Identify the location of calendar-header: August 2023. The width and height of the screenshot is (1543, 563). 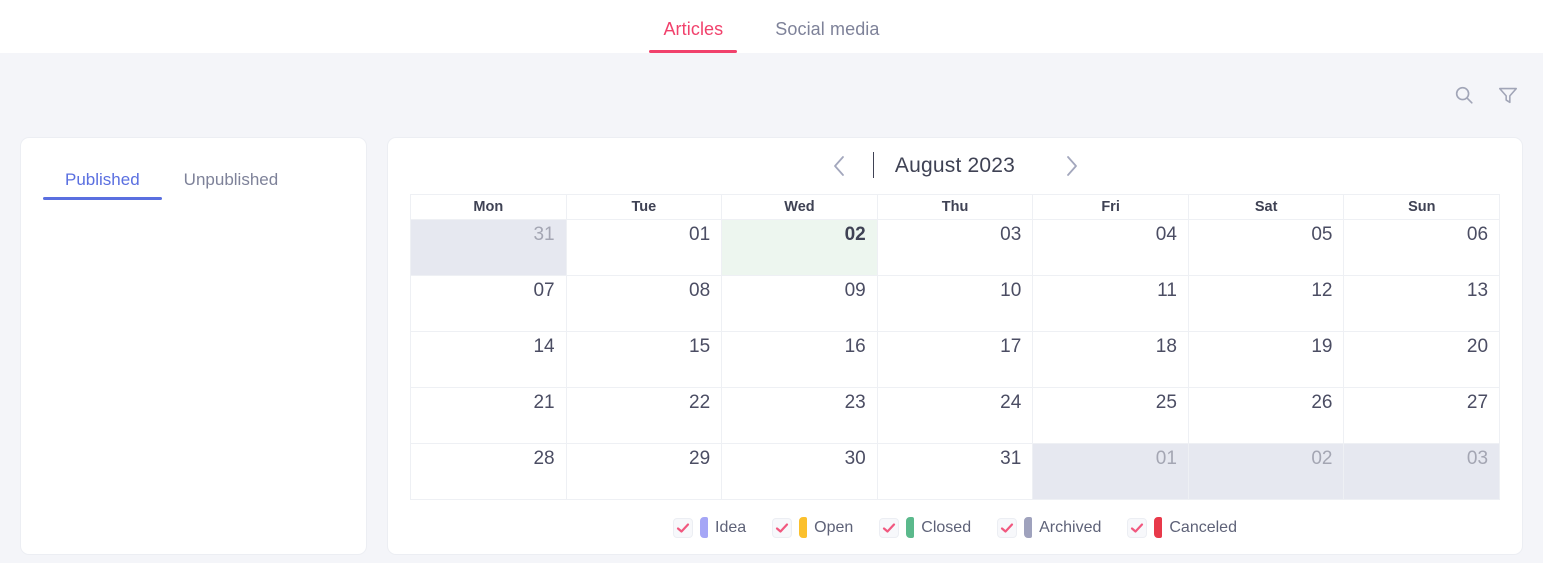
(955, 166).